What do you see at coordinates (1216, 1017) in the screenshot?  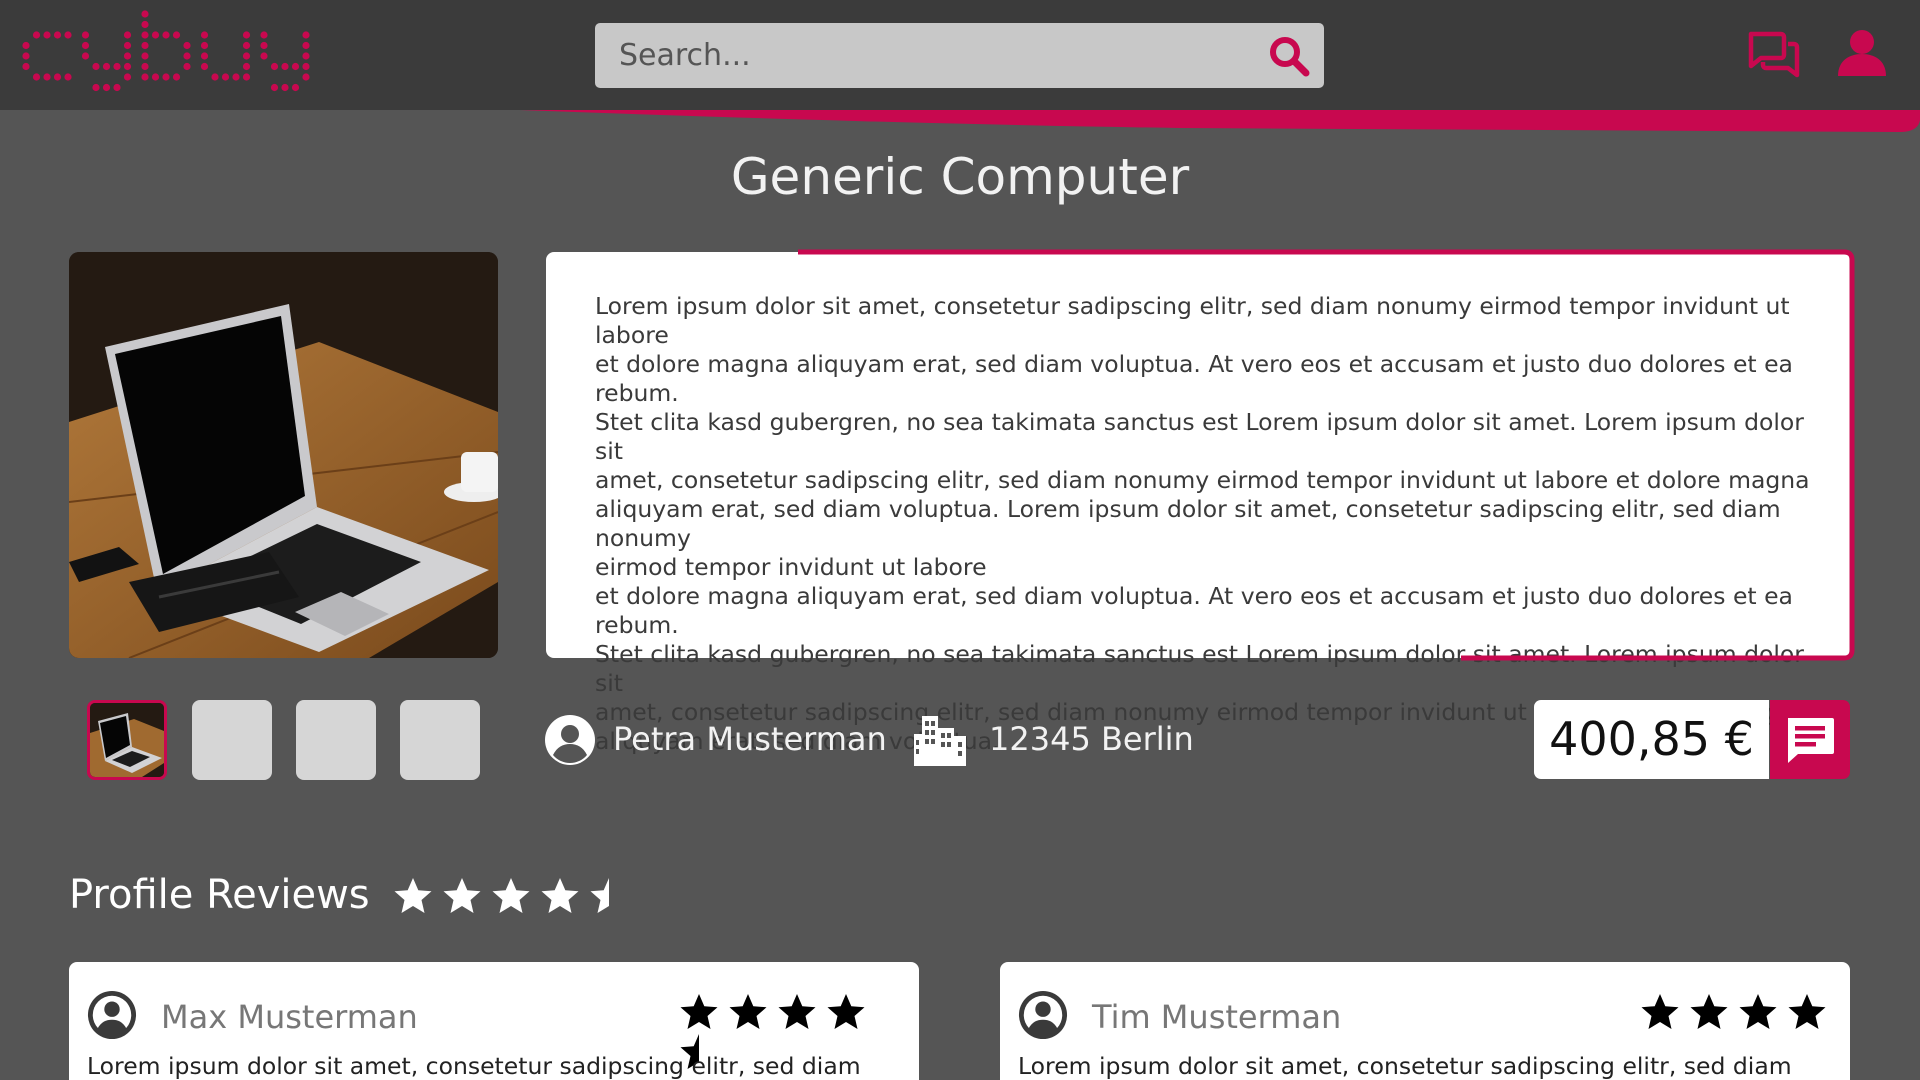 I see `reviewer-name: Tim Musterman` at bounding box center [1216, 1017].